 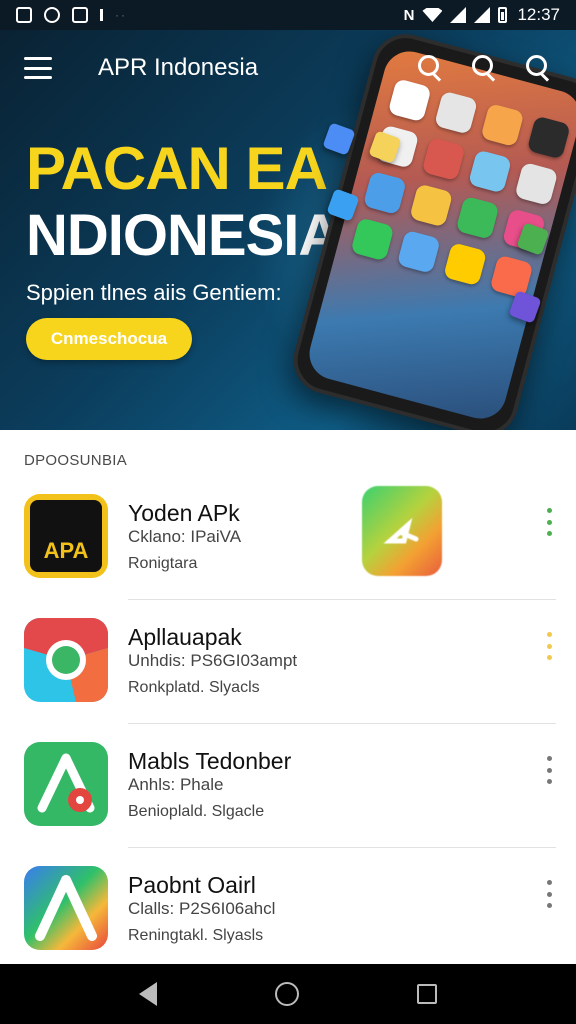 What do you see at coordinates (109, 339) in the screenshot?
I see `hero-cta-button: Cnmeschocua` at bounding box center [109, 339].